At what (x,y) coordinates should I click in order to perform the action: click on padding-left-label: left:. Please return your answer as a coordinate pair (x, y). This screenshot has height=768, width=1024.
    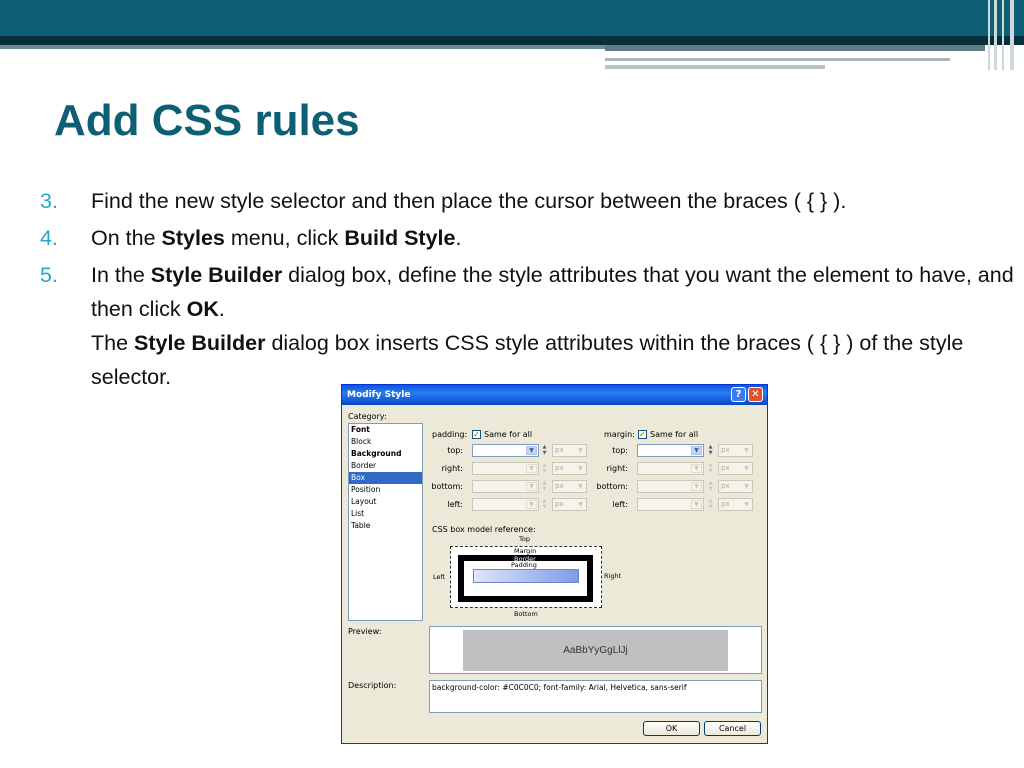
    Looking at the image, I should click on (455, 504).